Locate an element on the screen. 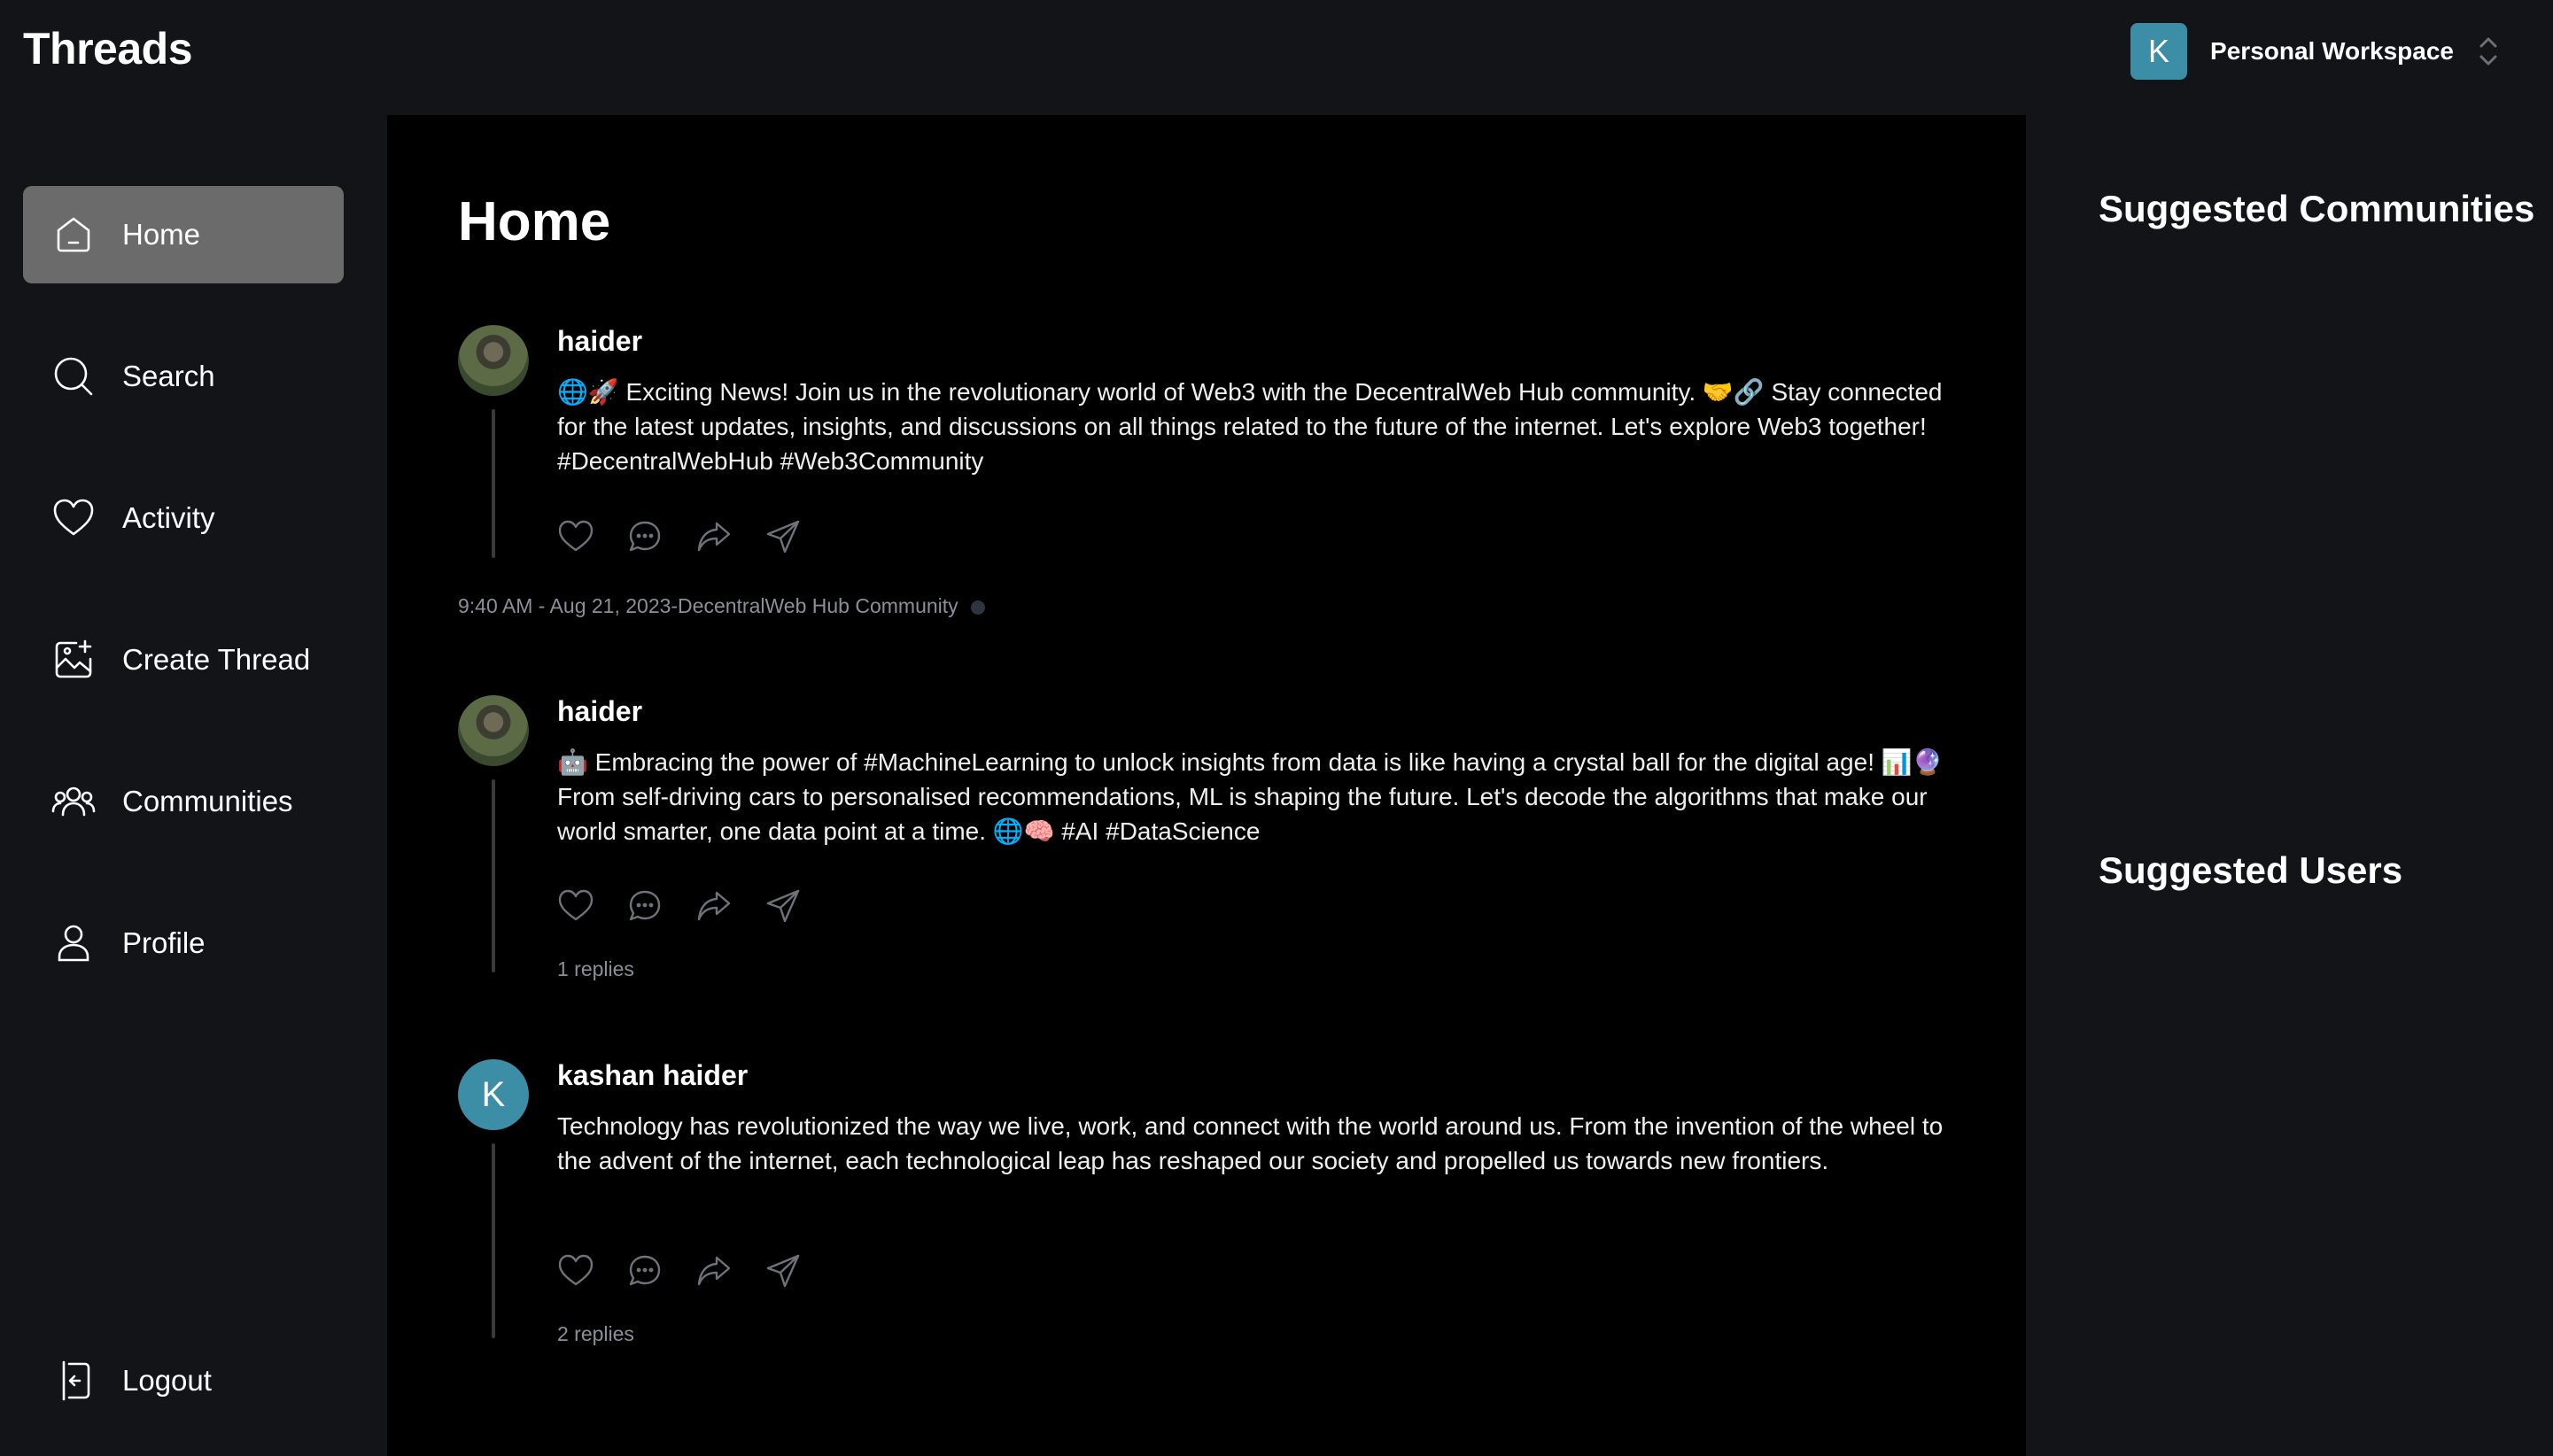 The image size is (2553, 1456). sidebar-item-activity: Activity is located at coordinates (183, 518).